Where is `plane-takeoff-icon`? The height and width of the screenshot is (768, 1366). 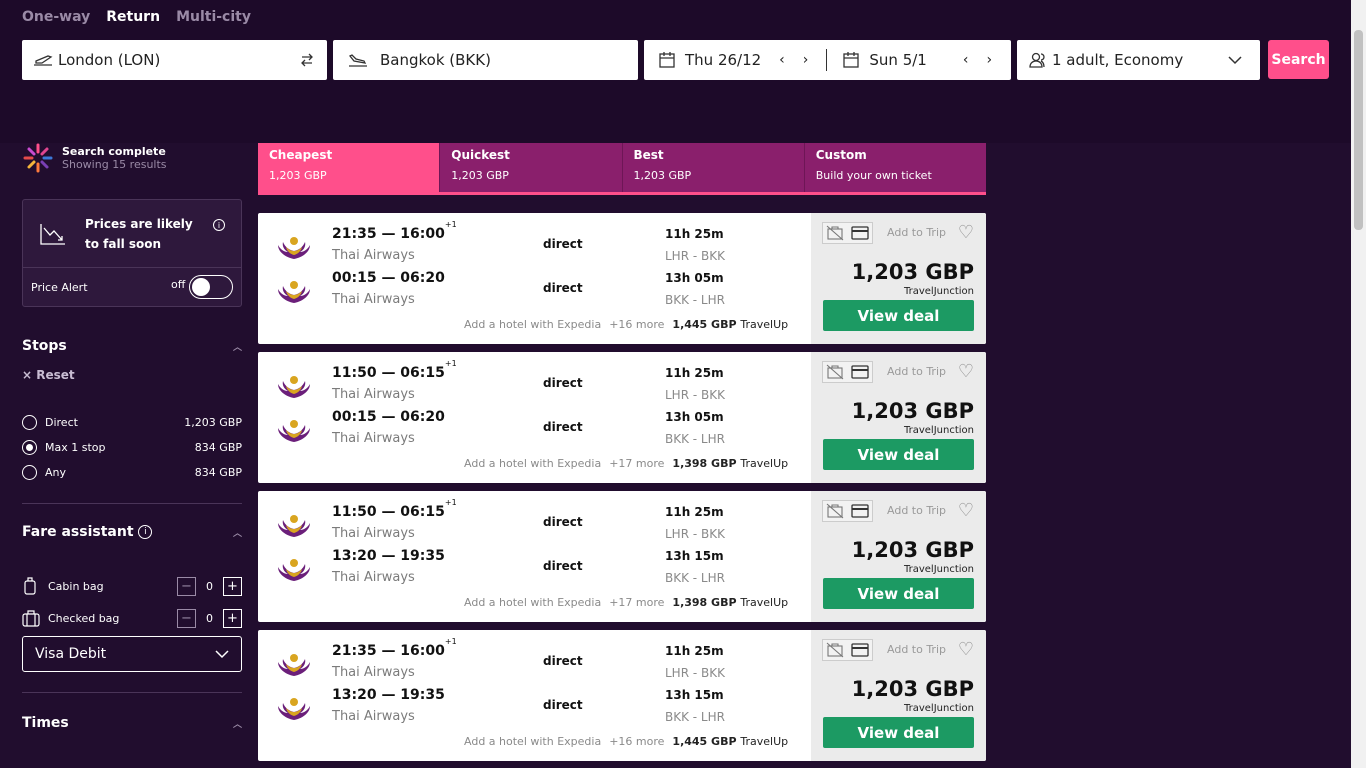 plane-takeoff-icon is located at coordinates (43, 60).